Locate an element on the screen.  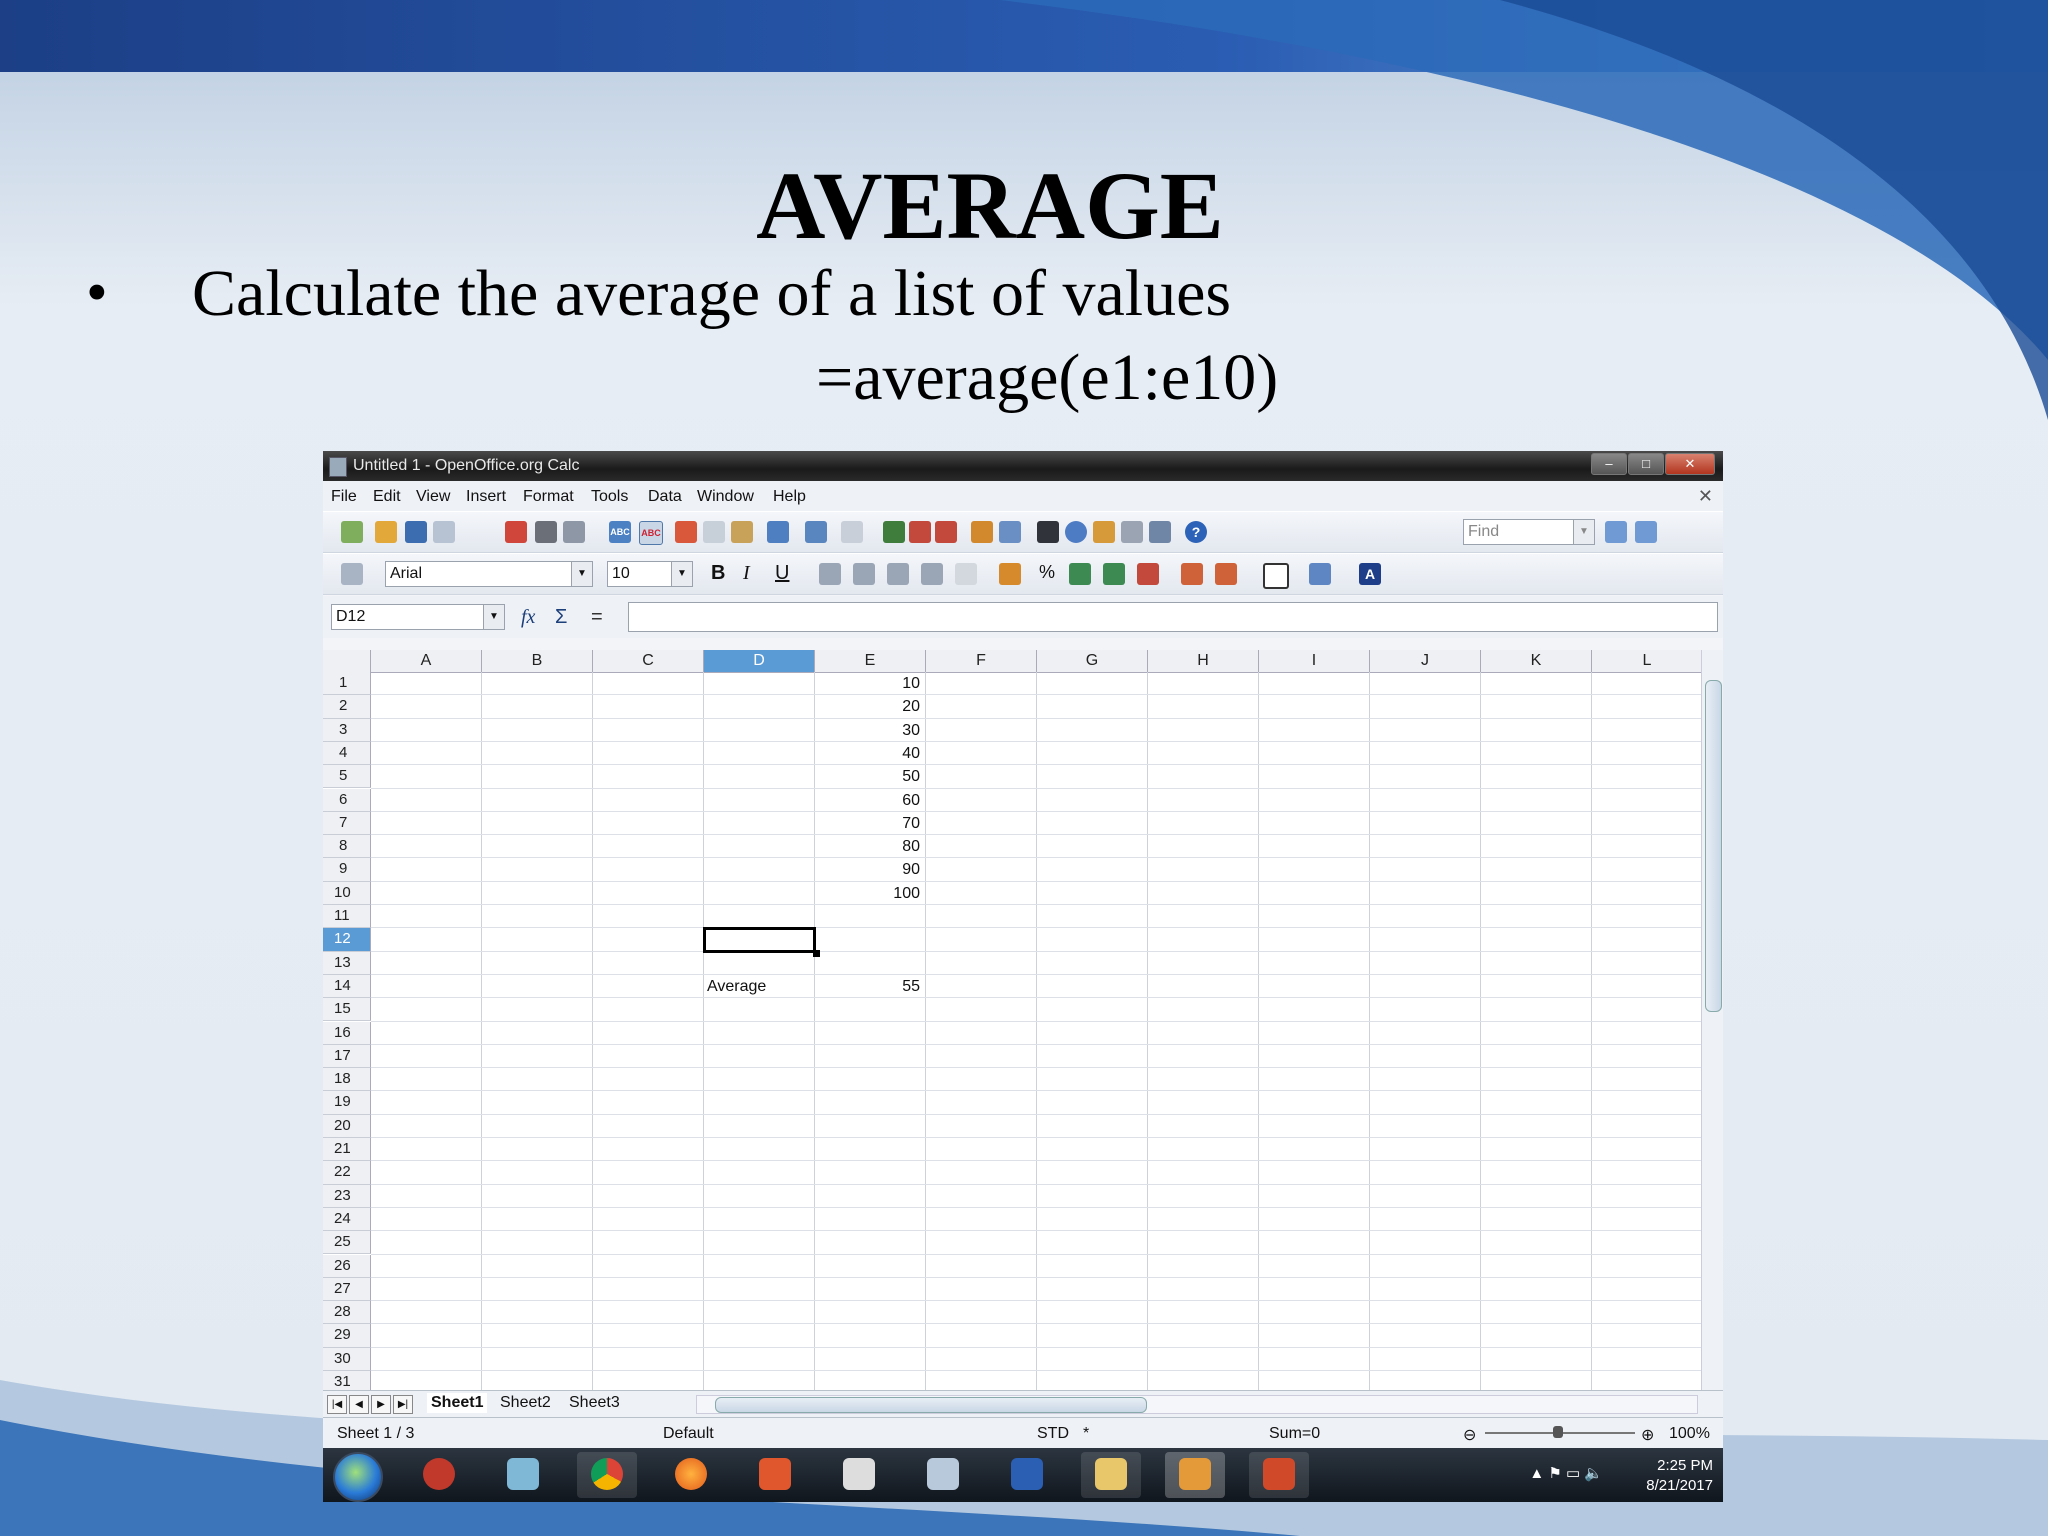
delete-decimal-icon is located at coordinates (1148, 574).